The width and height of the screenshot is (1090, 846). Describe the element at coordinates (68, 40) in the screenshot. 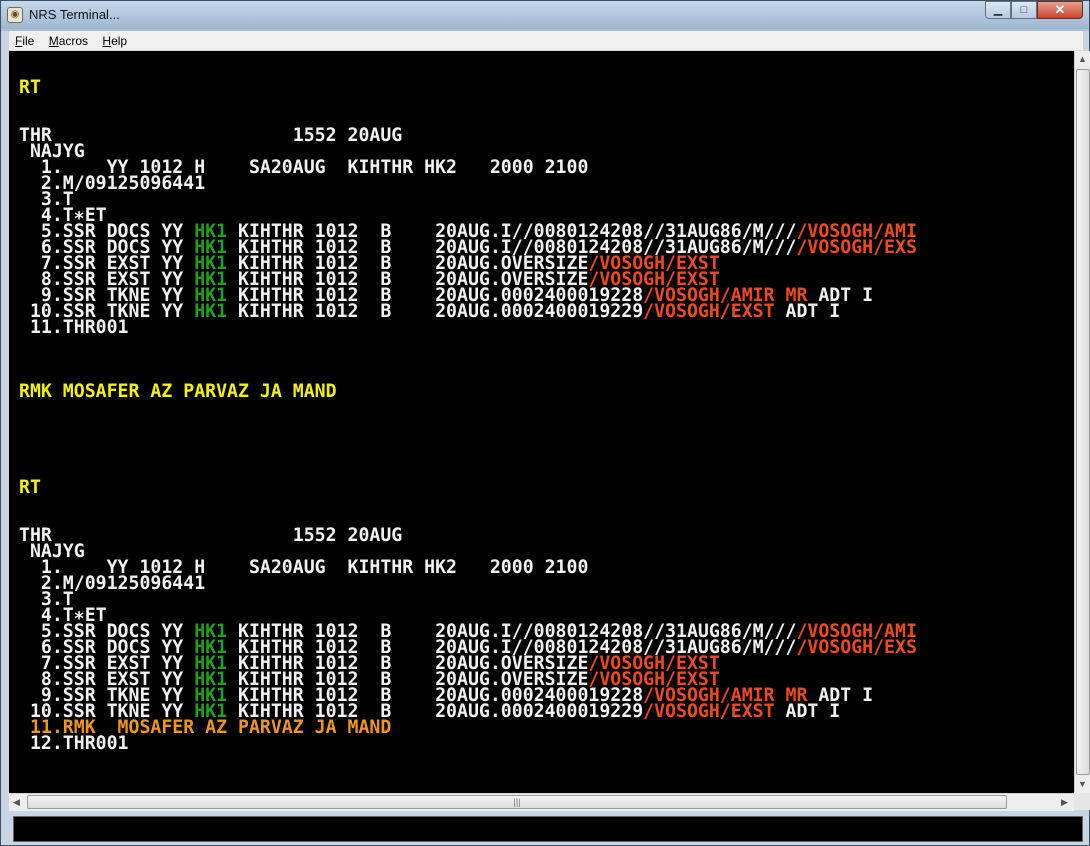

I see `menu-macros: Macros` at that location.